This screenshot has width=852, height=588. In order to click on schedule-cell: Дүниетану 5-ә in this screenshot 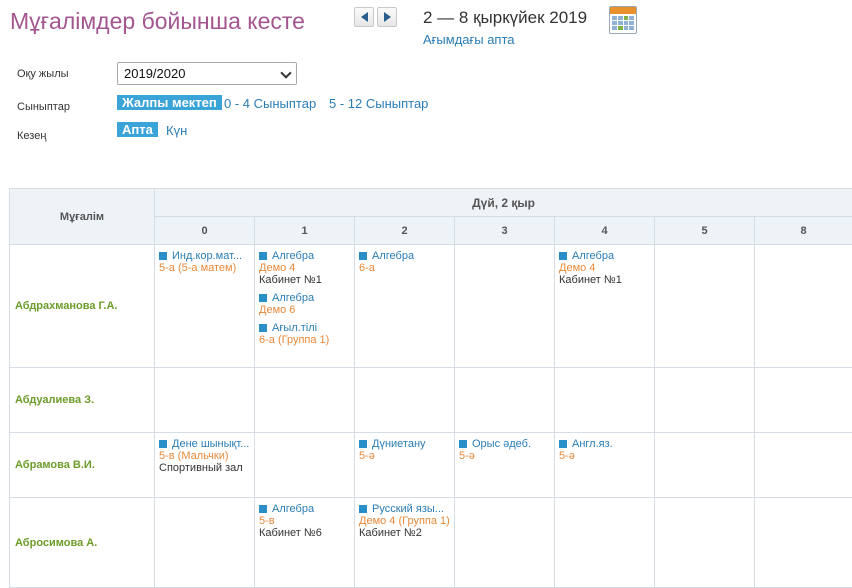, I will do `click(404, 465)`.